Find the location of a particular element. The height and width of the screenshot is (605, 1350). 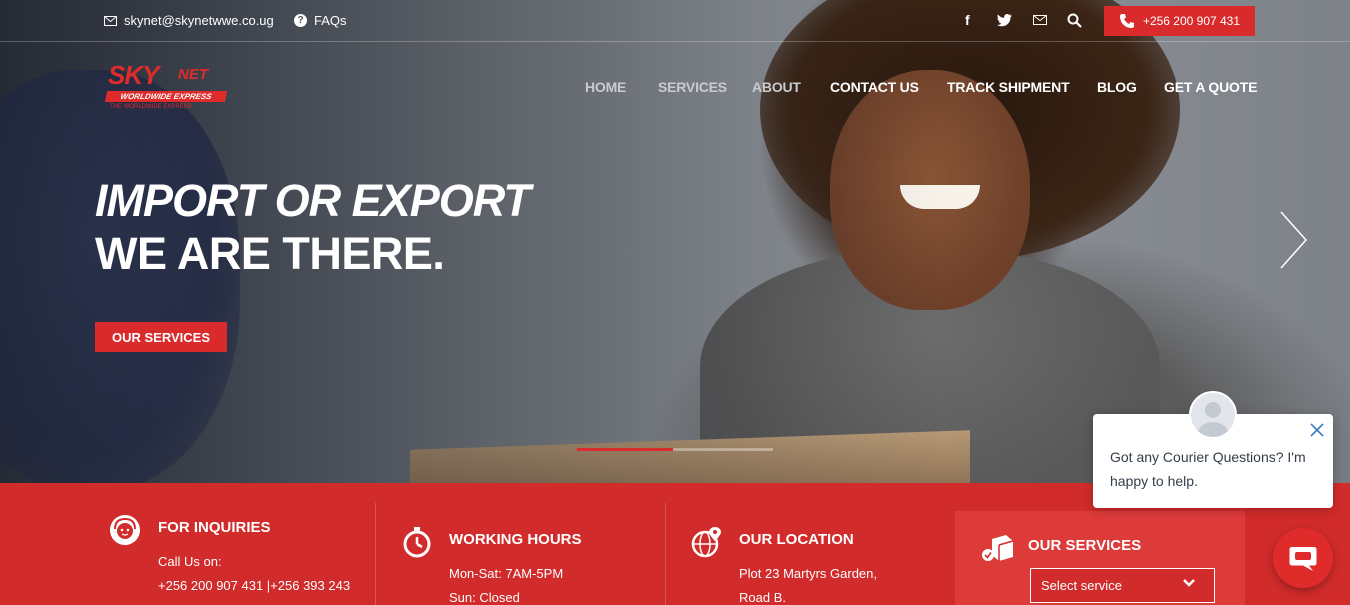

phone-button: +256 200 907 431 is located at coordinates (1179, 21).